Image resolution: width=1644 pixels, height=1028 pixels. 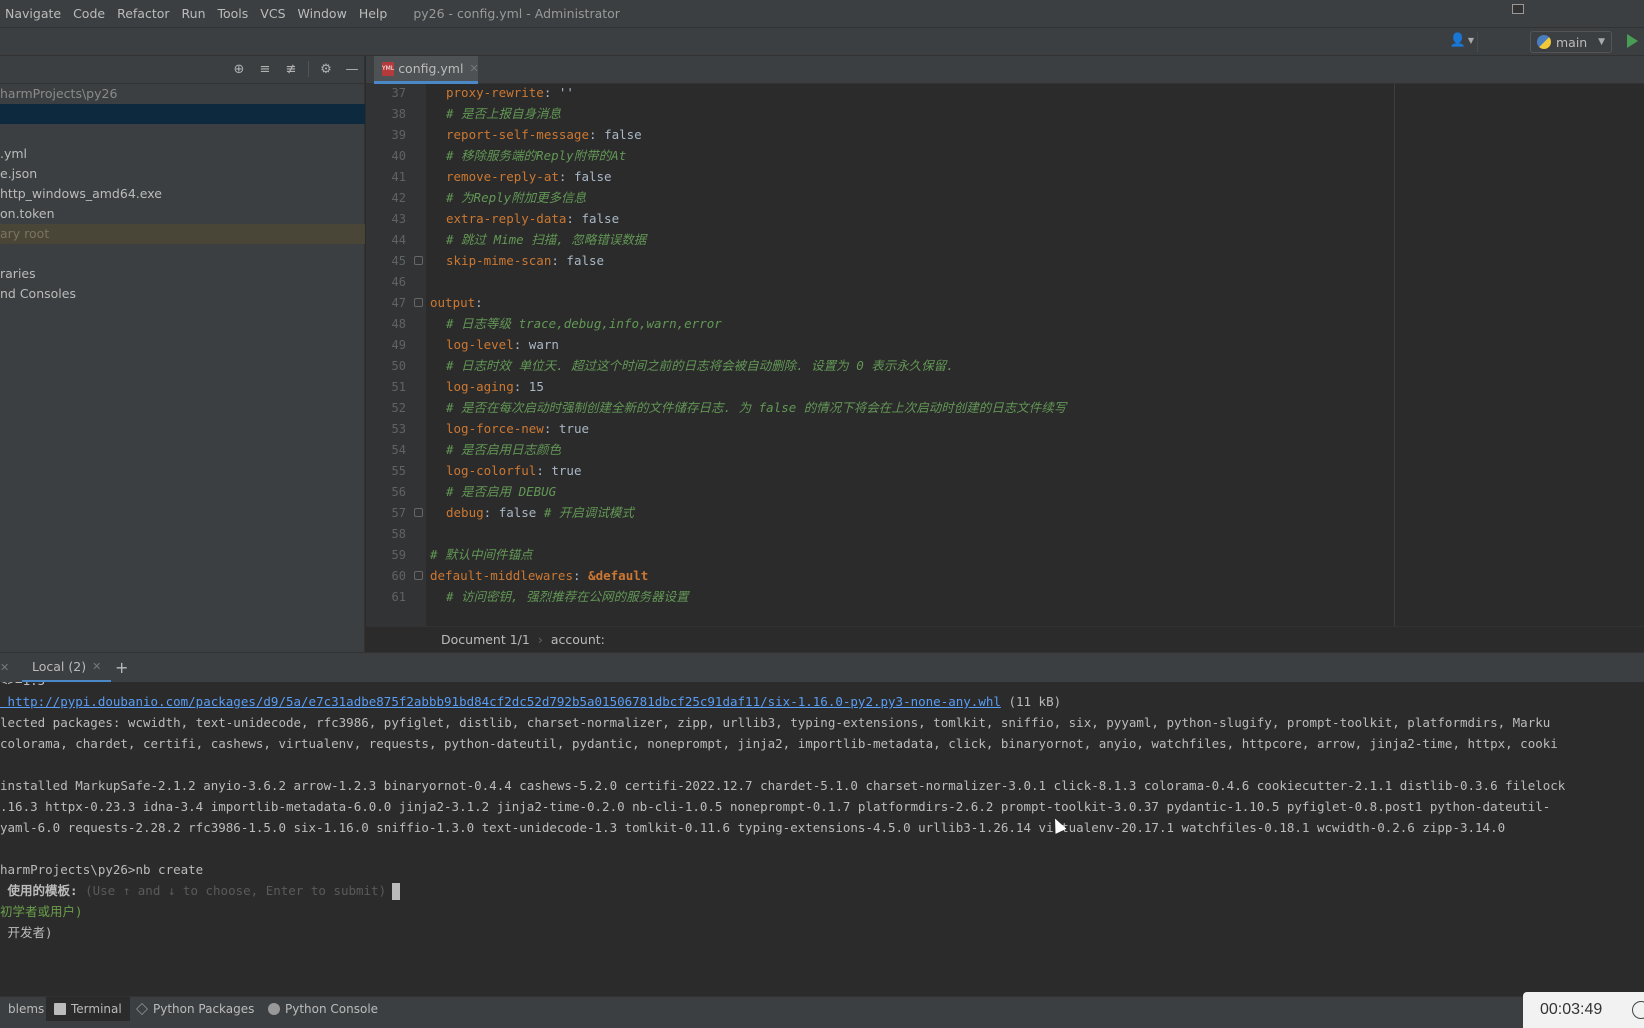 I want to click on tree-item-exe: http_windows_amd64.exe, so click(x=182, y=194).